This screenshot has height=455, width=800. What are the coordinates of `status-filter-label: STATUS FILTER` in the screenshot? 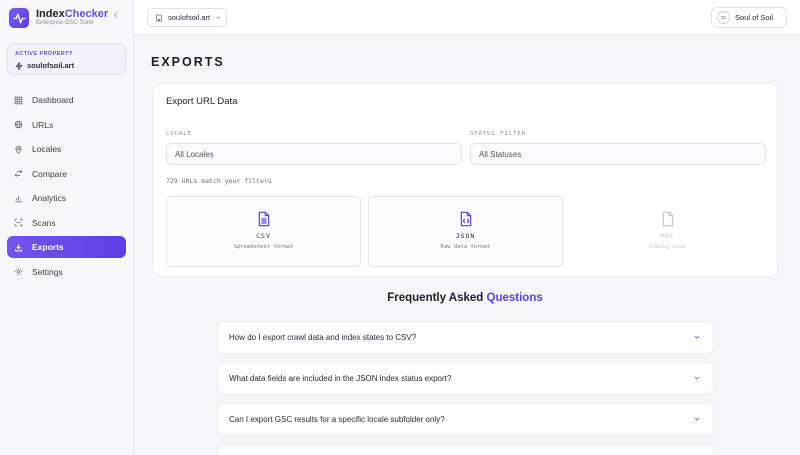 It's located at (498, 134).